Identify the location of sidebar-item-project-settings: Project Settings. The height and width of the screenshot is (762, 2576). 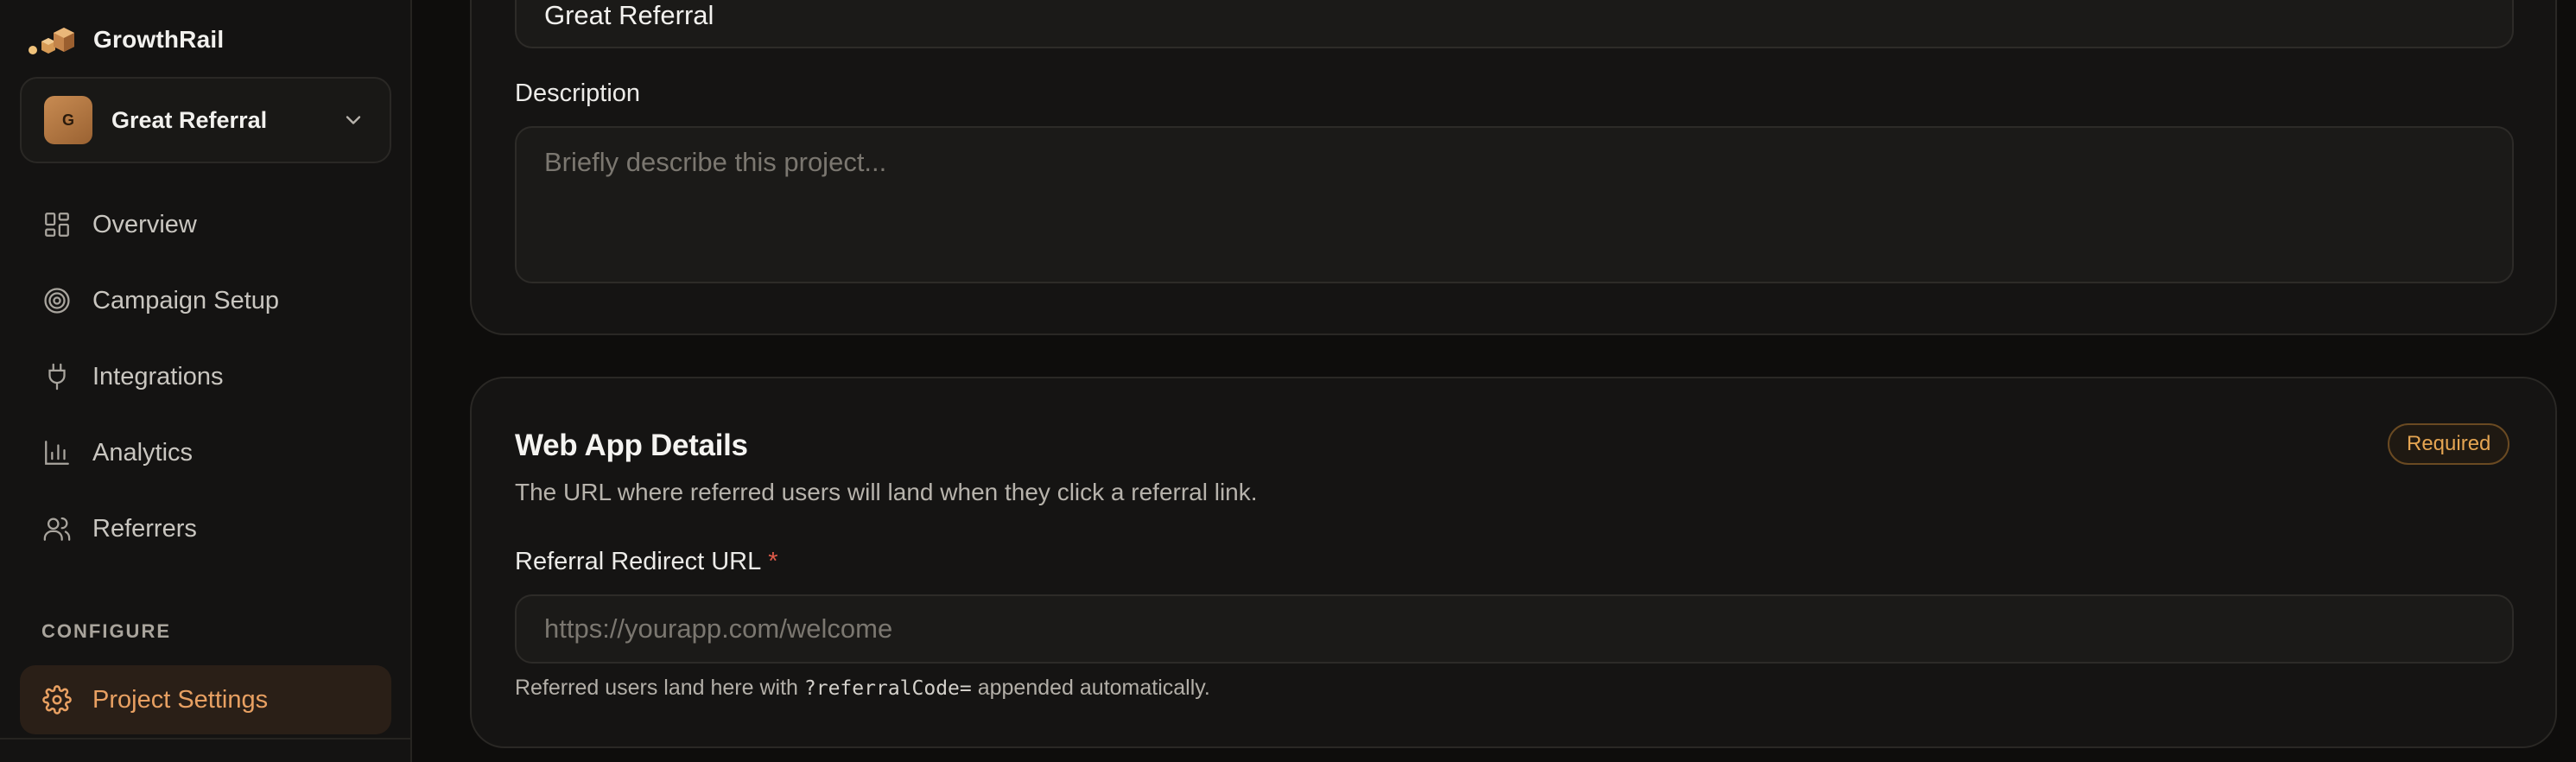
(205, 699).